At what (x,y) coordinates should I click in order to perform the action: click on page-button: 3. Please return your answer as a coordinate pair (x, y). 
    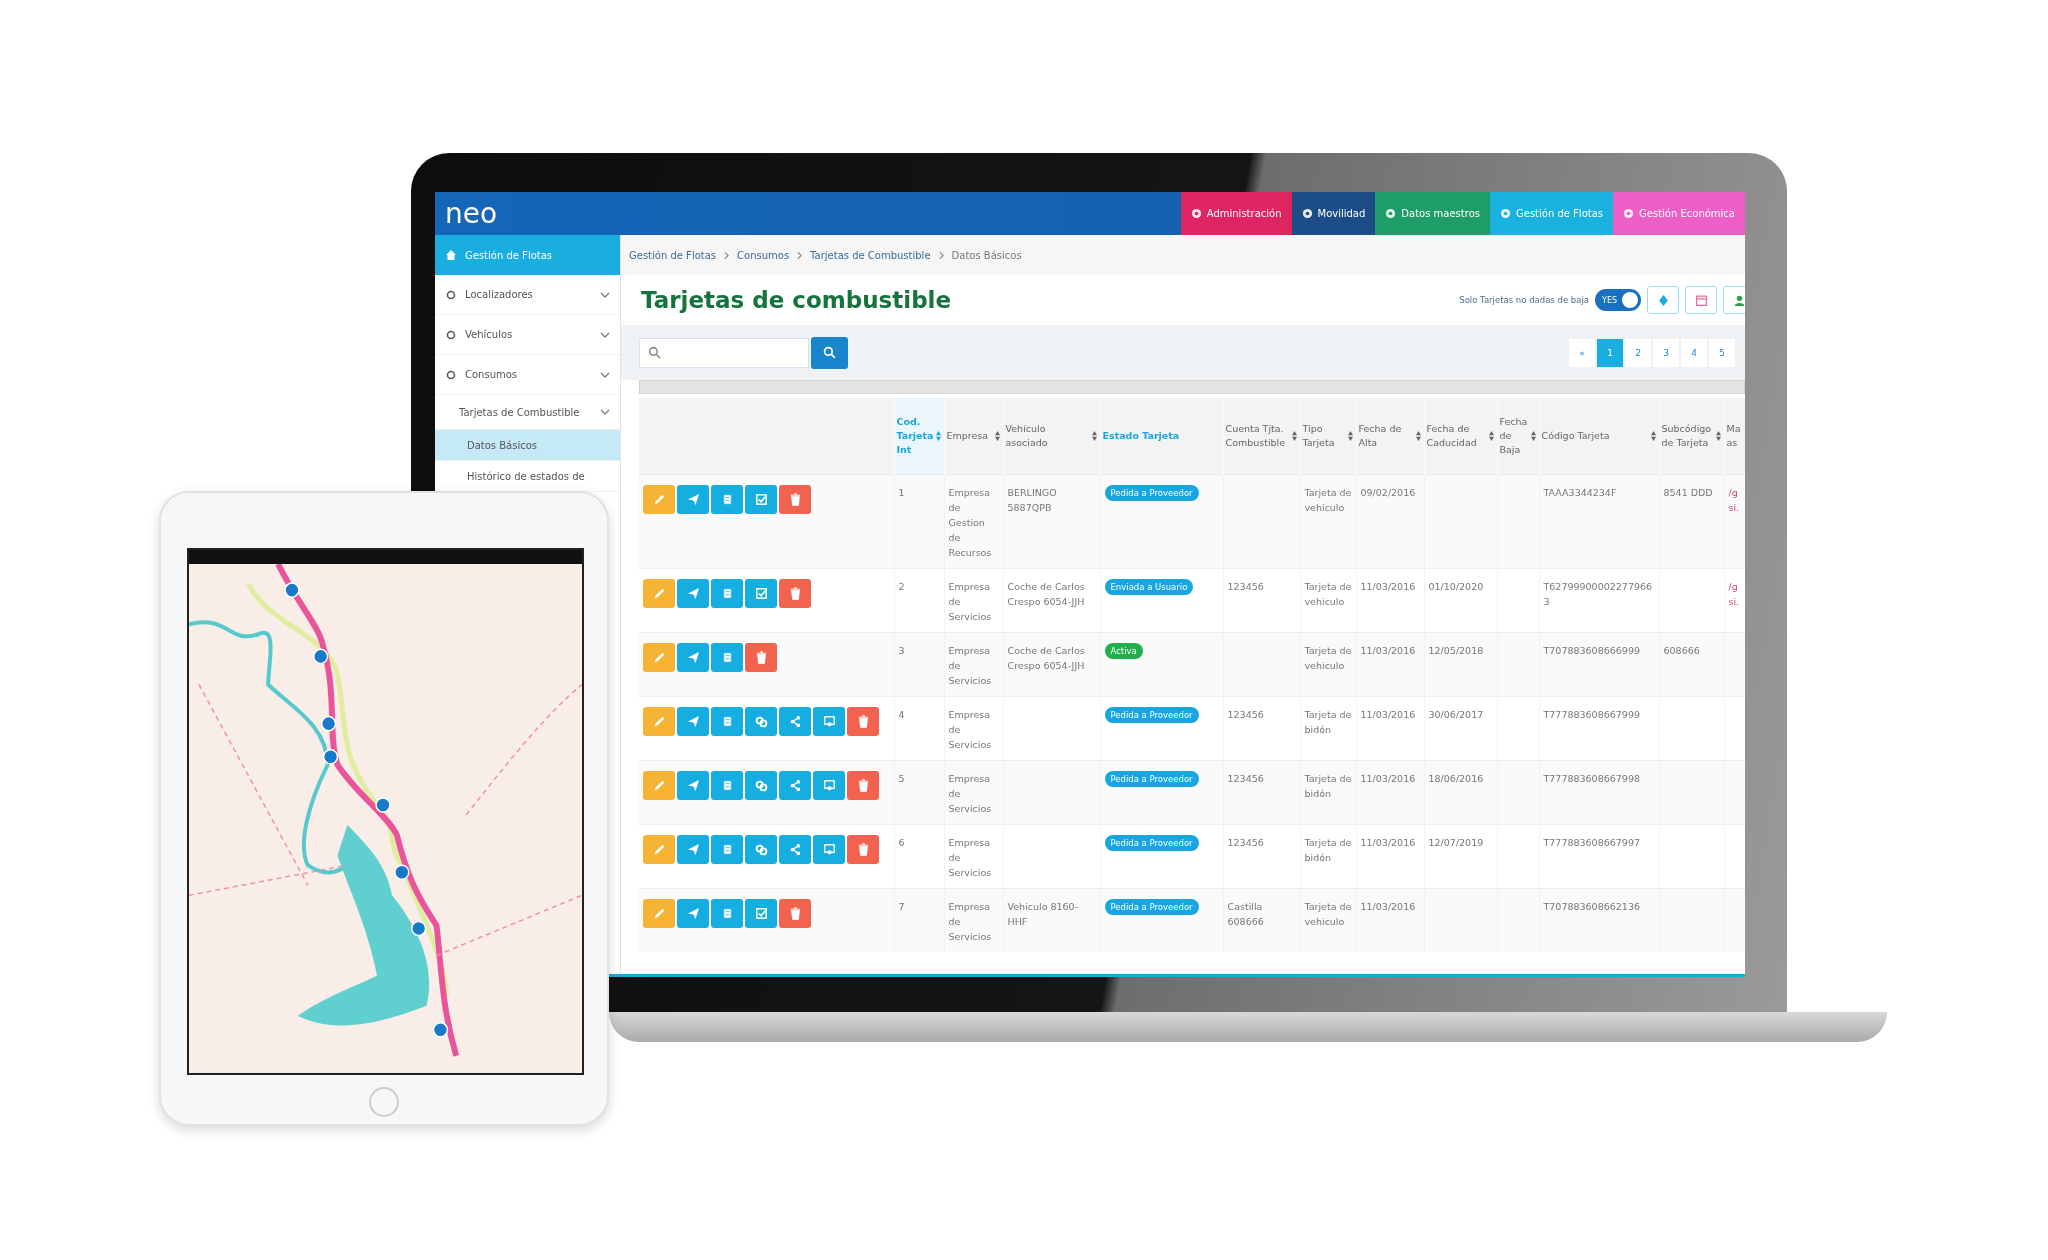
    Looking at the image, I should click on (1666, 352).